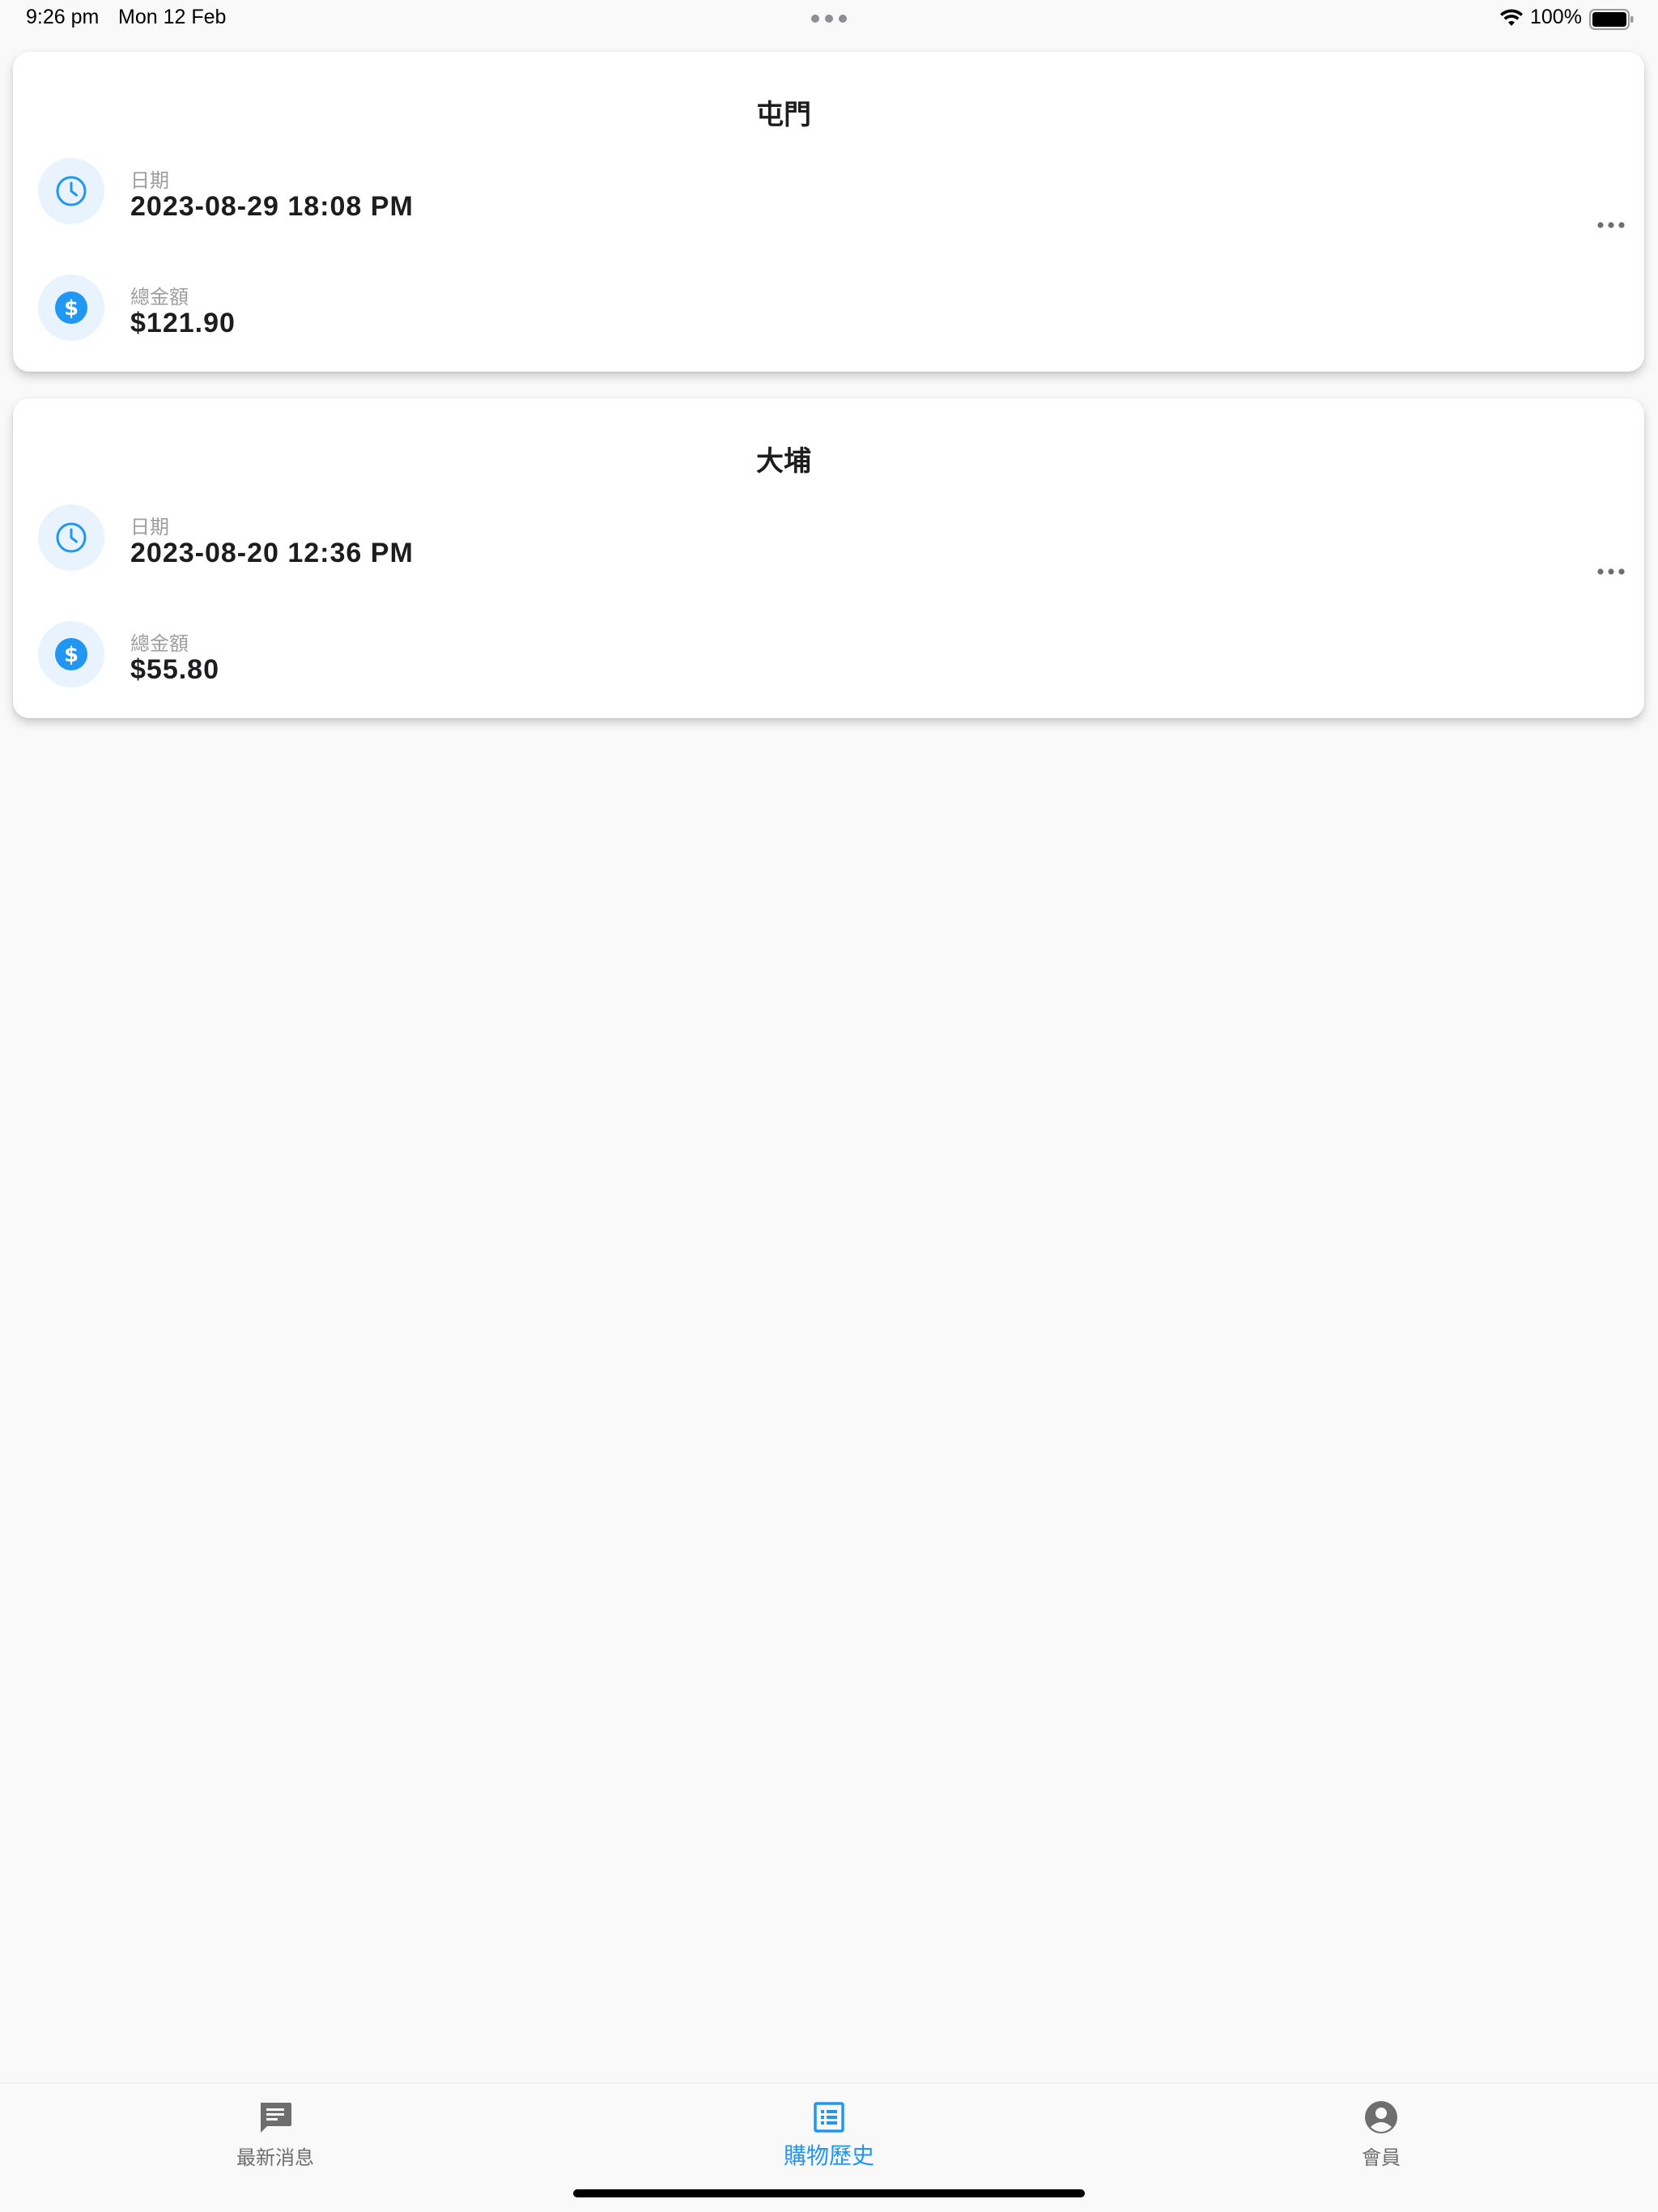  Describe the element at coordinates (275, 2139) in the screenshot. I see `tab-latest-news: 最新消息` at that location.